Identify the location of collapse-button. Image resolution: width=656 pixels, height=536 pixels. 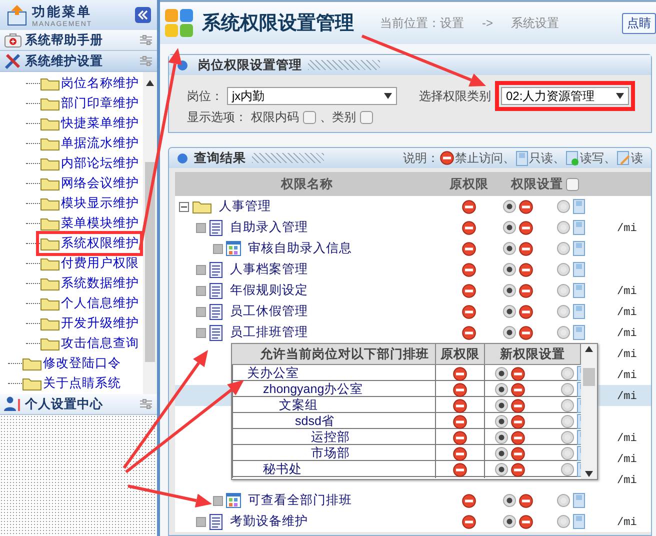
(143, 15).